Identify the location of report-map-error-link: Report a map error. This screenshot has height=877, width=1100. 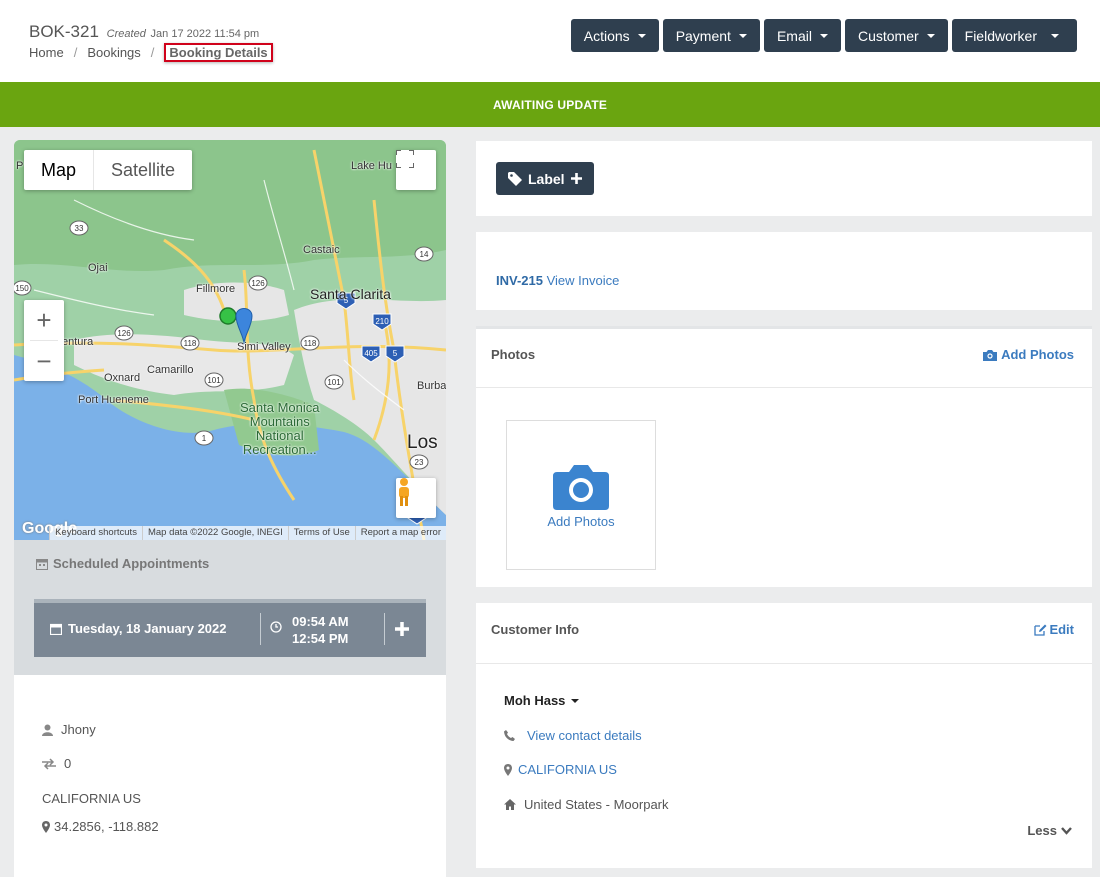
(400, 533).